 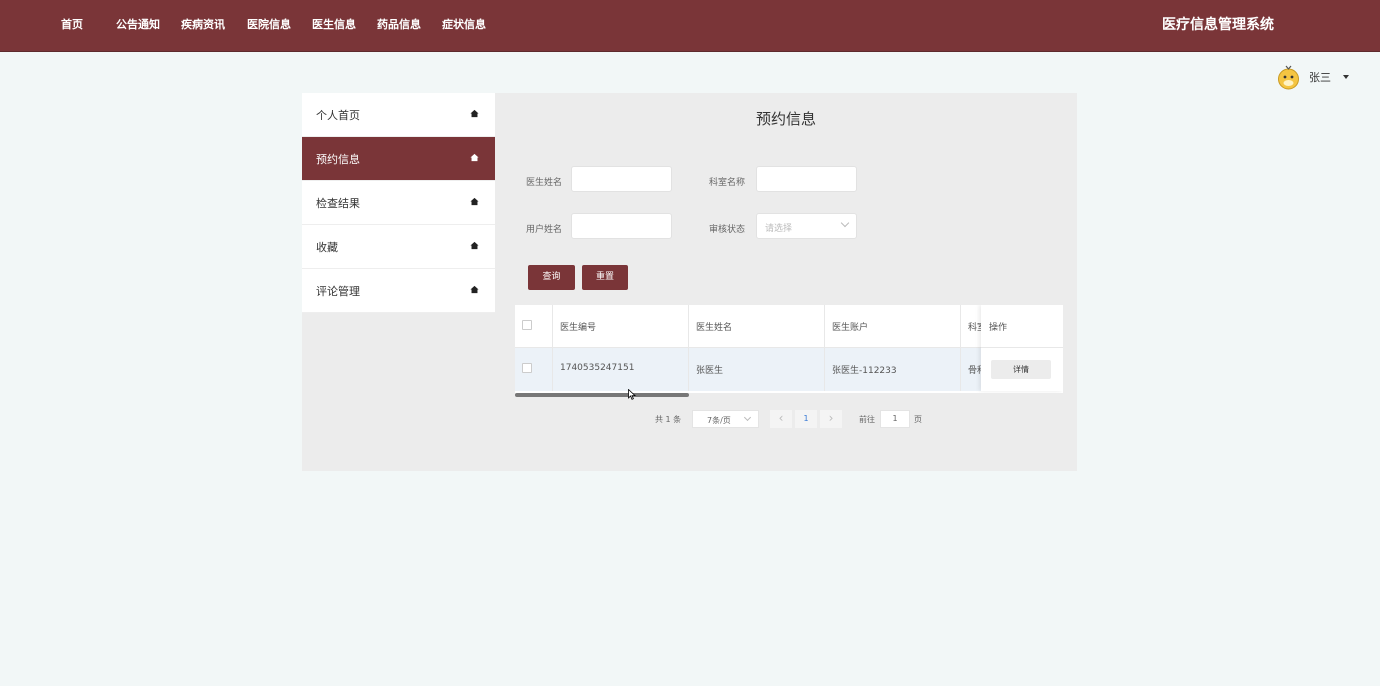 What do you see at coordinates (338, 159) in the screenshot?
I see `sidebar-item-label: 预约信息` at bounding box center [338, 159].